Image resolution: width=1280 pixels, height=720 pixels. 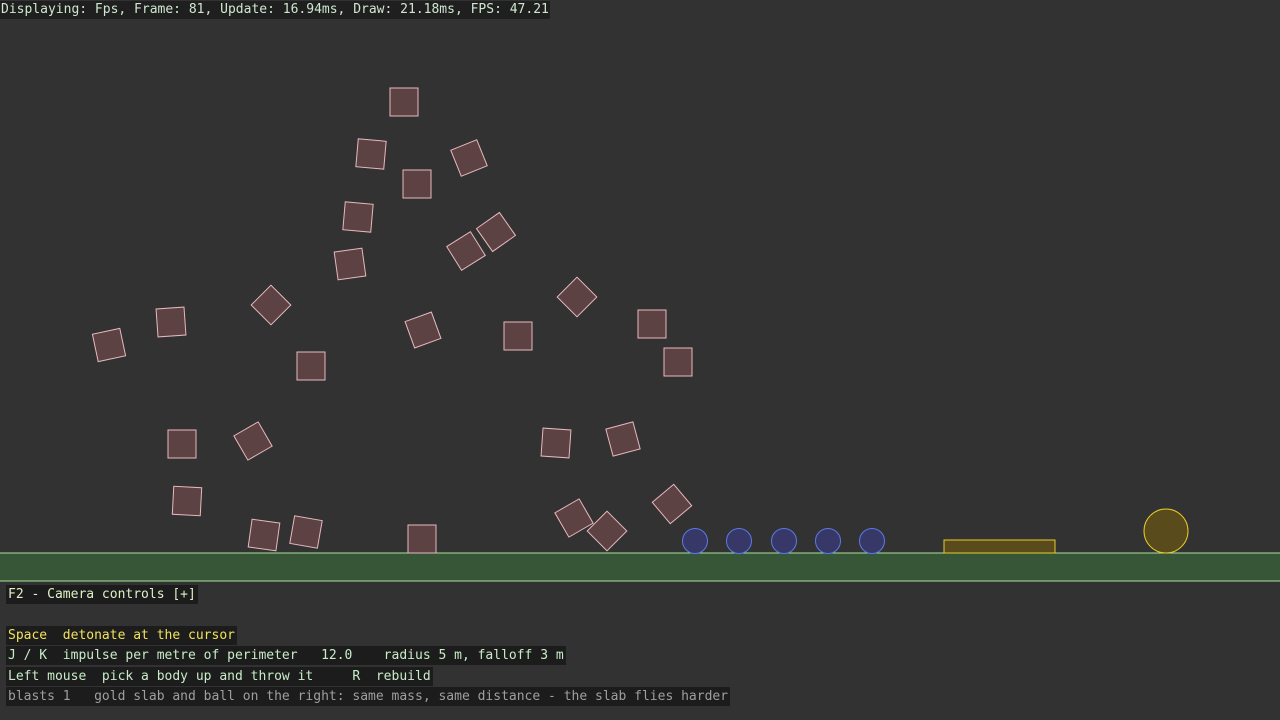 What do you see at coordinates (999, 546) in the screenshot?
I see `gold-slab` at bounding box center [999, 546].